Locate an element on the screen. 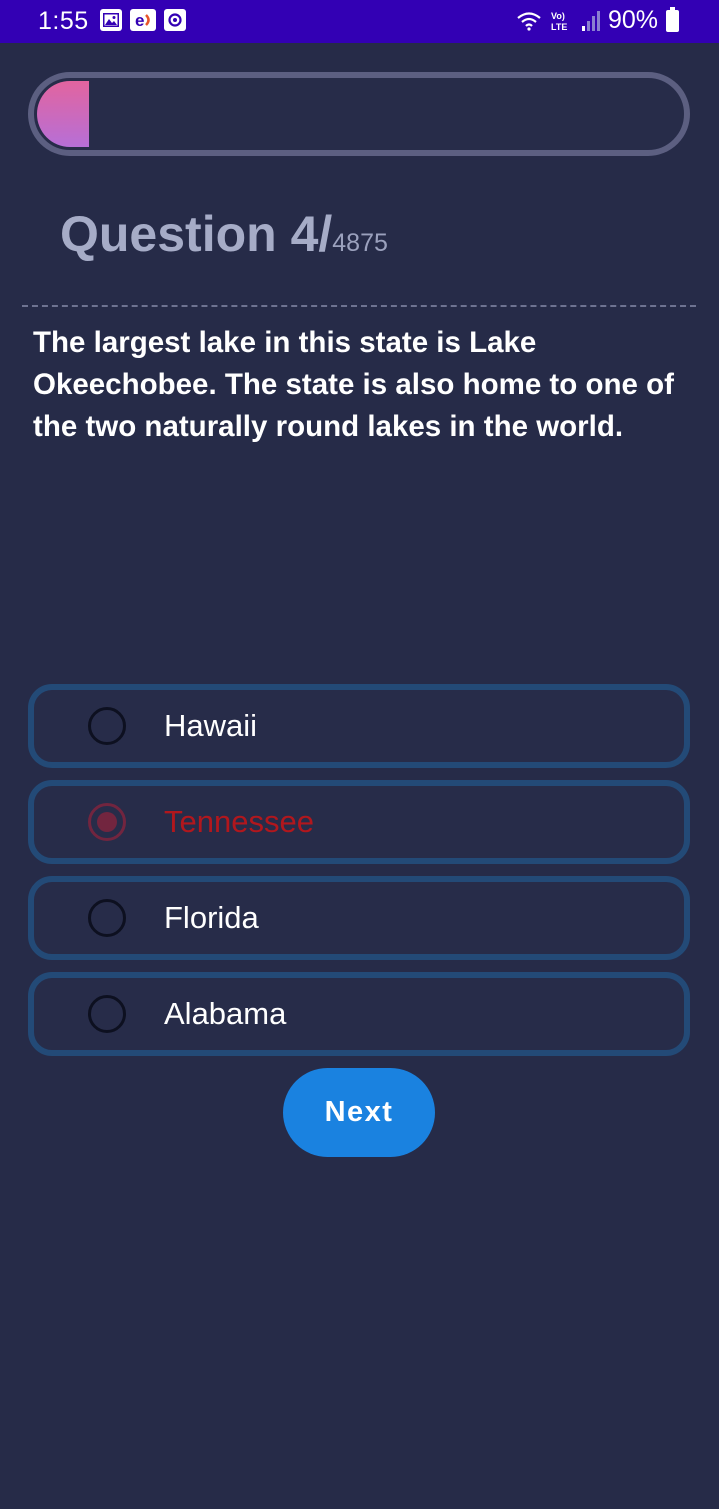 The image size is (719, 1509). question-counter: Question 4/4875 is located at coordinates (224, 234).